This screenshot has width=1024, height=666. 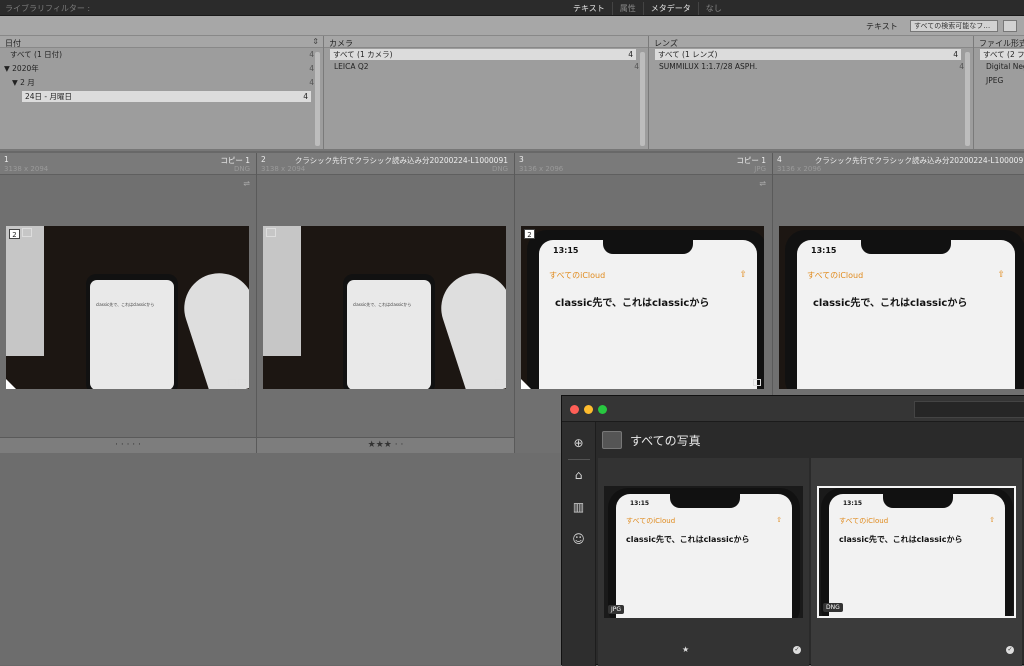 What do you see at coordinates (21, 68) in the screenshot?
I see `date-row-label: ▼ 2020年` at bounding box center [21, 68].